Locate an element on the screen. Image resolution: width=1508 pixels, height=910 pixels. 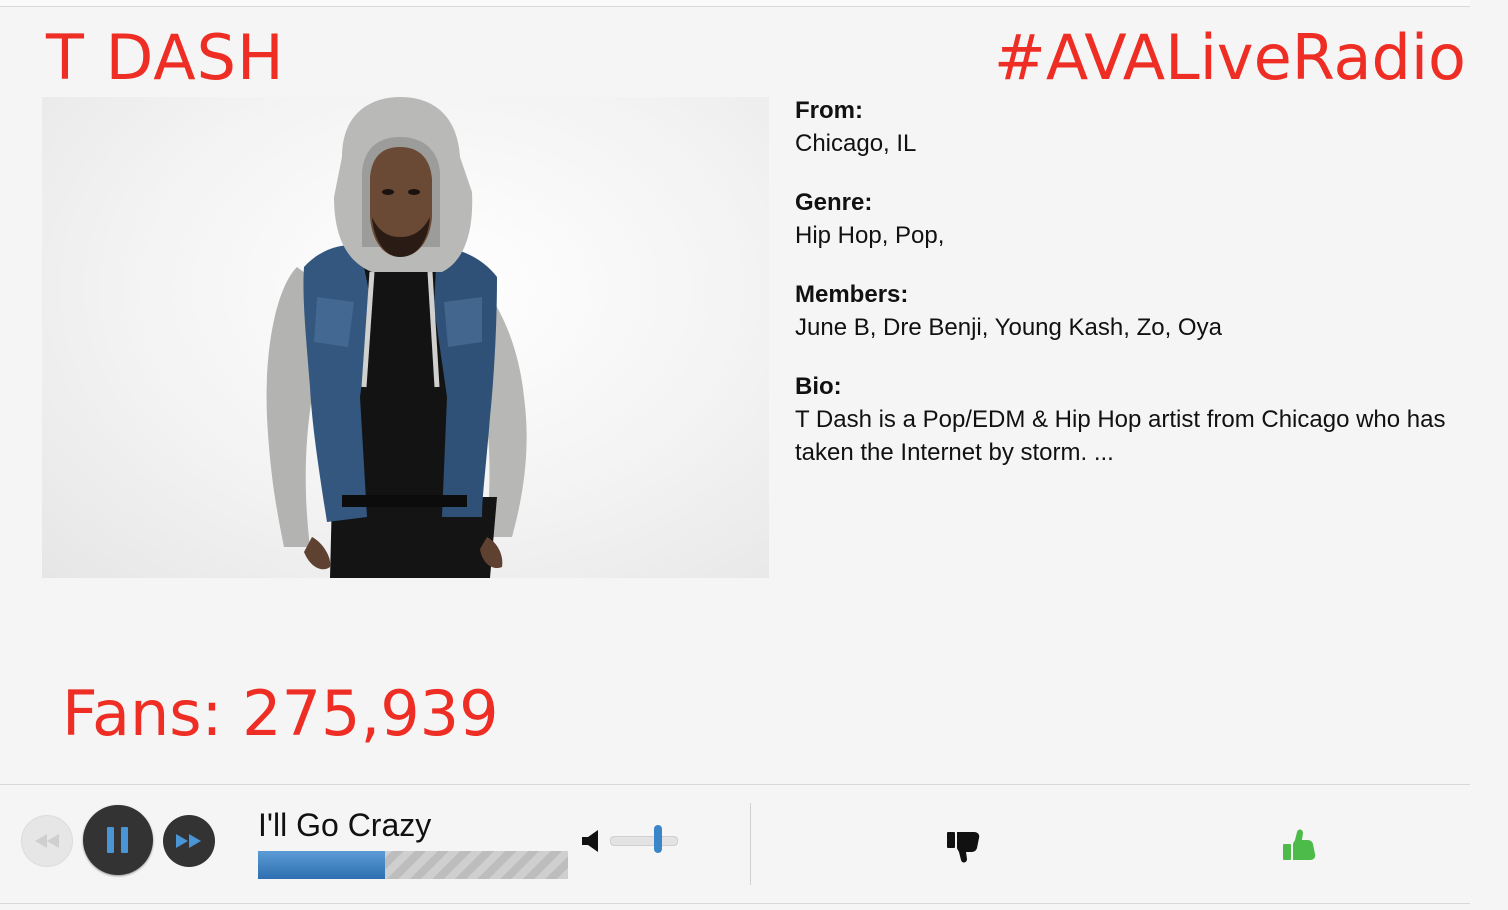
from-value: Chicago, IL is located at coordinates (856, 143).